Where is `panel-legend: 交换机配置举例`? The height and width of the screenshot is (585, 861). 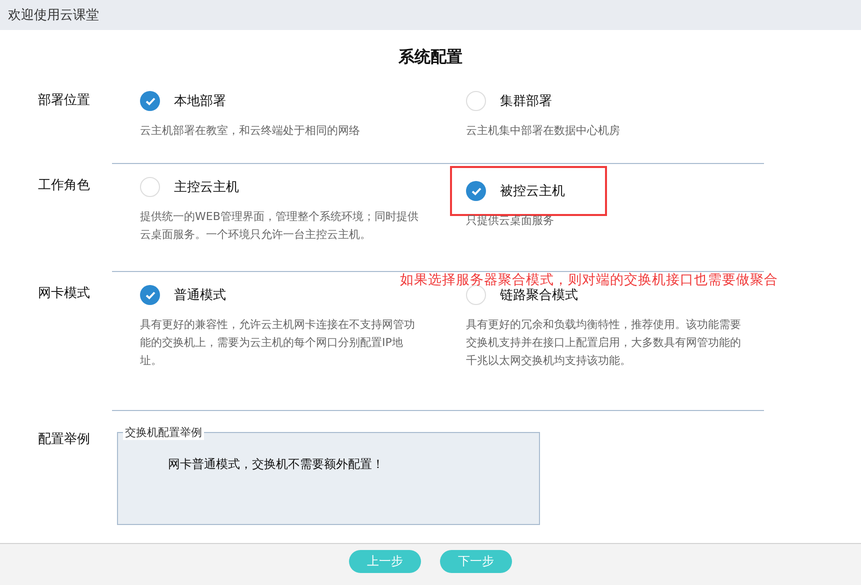
panel-legend: 交换机配置举例 is located at coordinates (163, 432).